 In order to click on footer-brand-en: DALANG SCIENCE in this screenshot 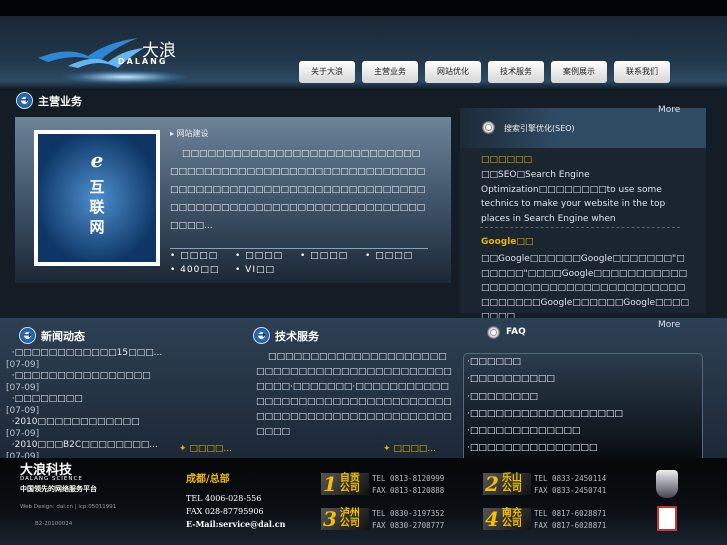, I will do `click(51, 479)`.